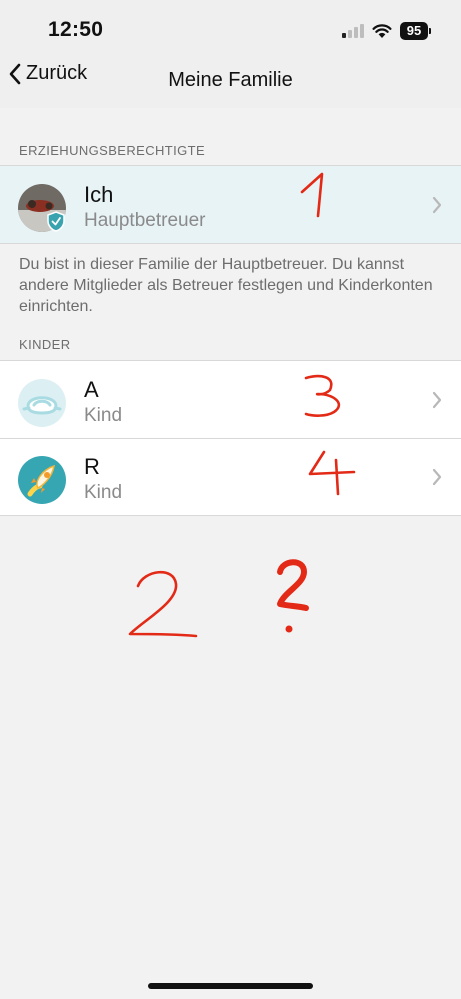 This screenshot has width=461, height=999. I want to click on guardians-list: Ich Hauptbetreuer, so click(230, 204).